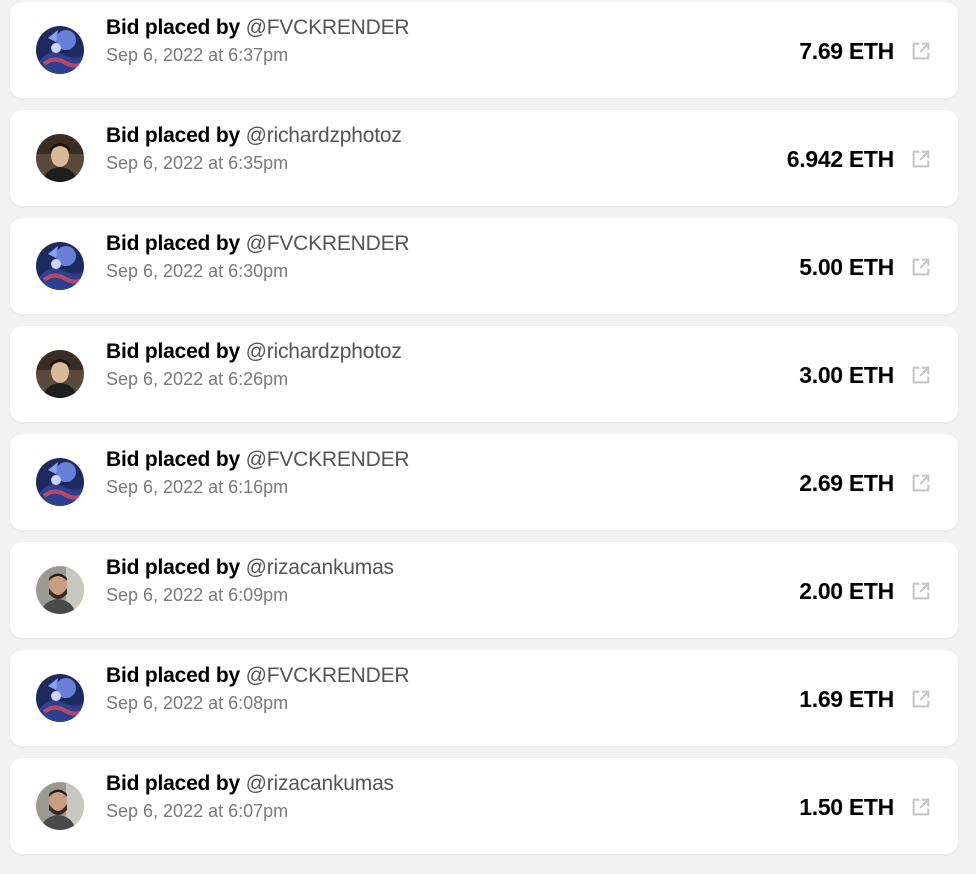 The width and height of the screenshot is (976, 874). I want to click on bid-timestamp: Sep 6, 2022 at 6:30pm, so click(197, 271).